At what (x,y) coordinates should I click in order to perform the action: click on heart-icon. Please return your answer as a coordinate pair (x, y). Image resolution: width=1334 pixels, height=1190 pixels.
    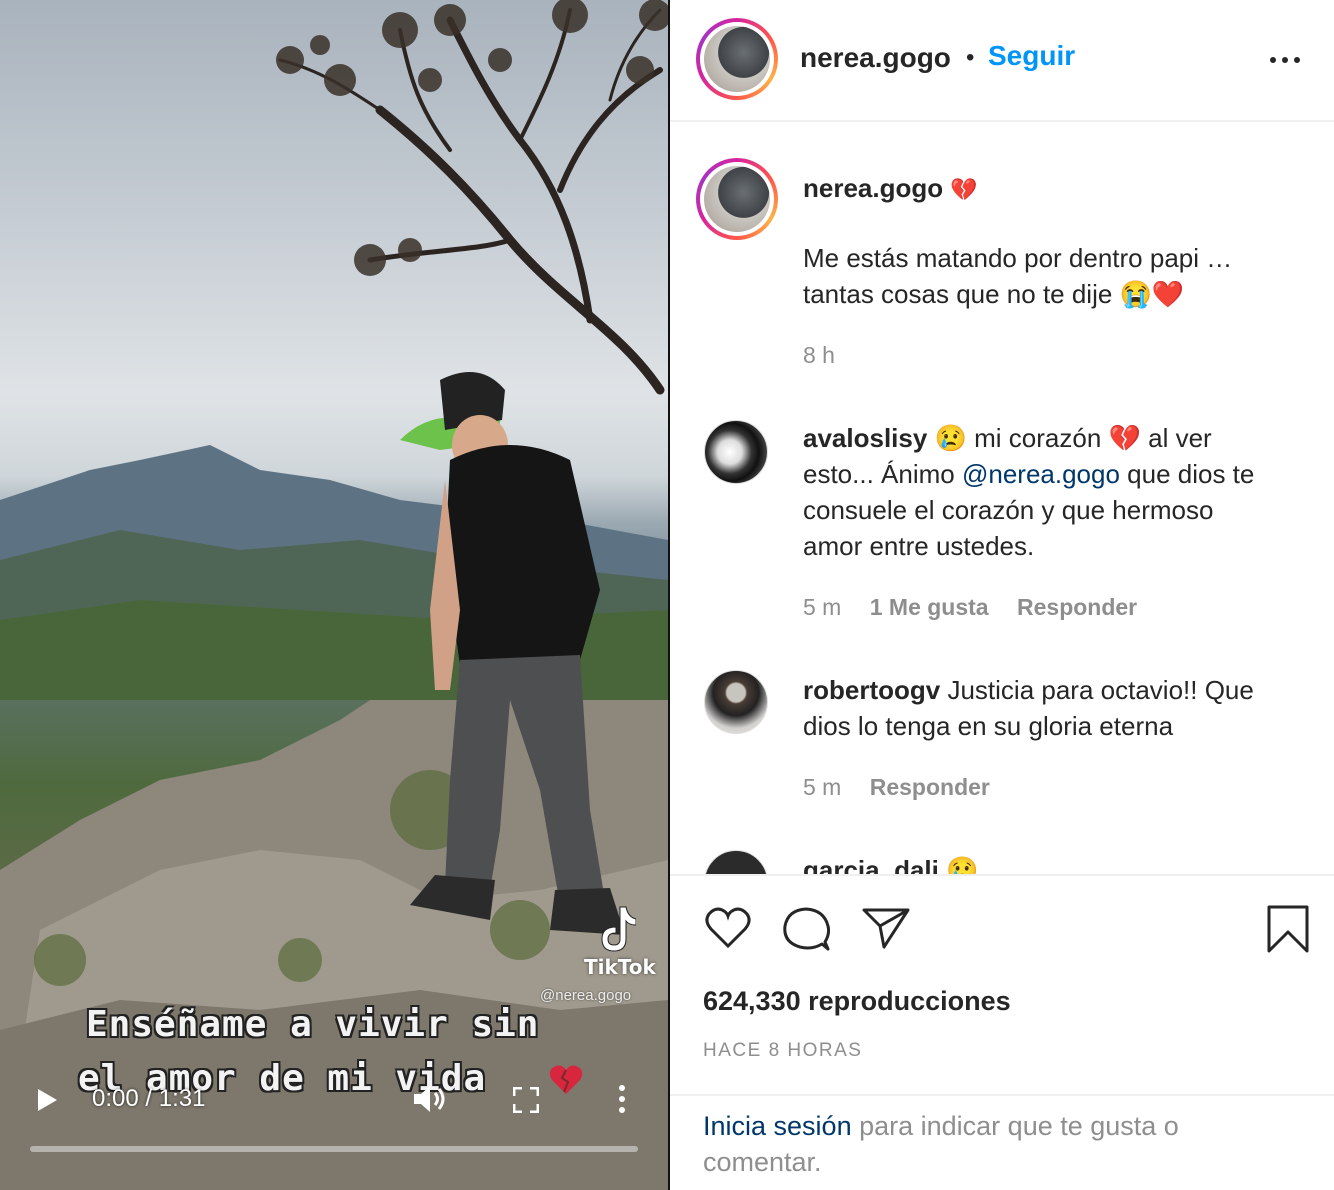
    Looking at the image, I should click on (728, 928).